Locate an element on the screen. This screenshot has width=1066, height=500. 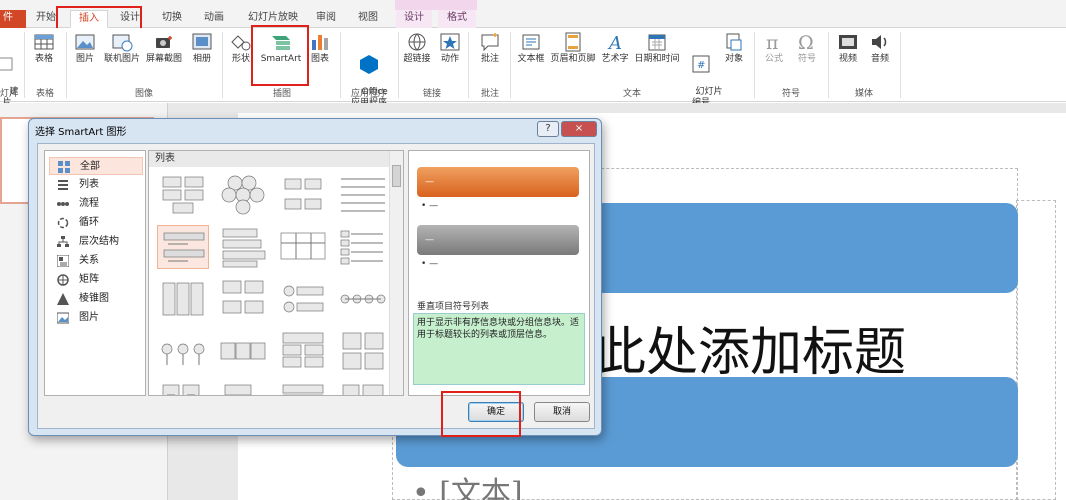
tab-smartart-design: 设计 is located at coordinates (414, 19).